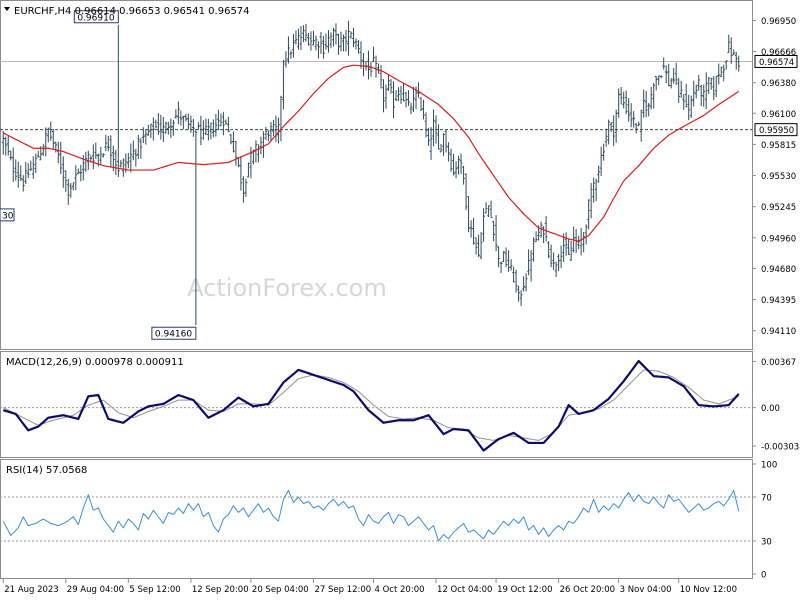  I want to click on time-tick-label: 3 Nov 04:00, so click(646, 590).